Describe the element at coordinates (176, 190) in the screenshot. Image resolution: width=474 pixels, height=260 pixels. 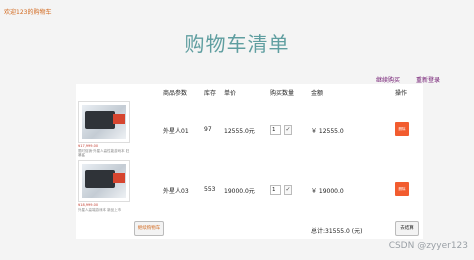
I see `product-name: 外星人03` at that location.